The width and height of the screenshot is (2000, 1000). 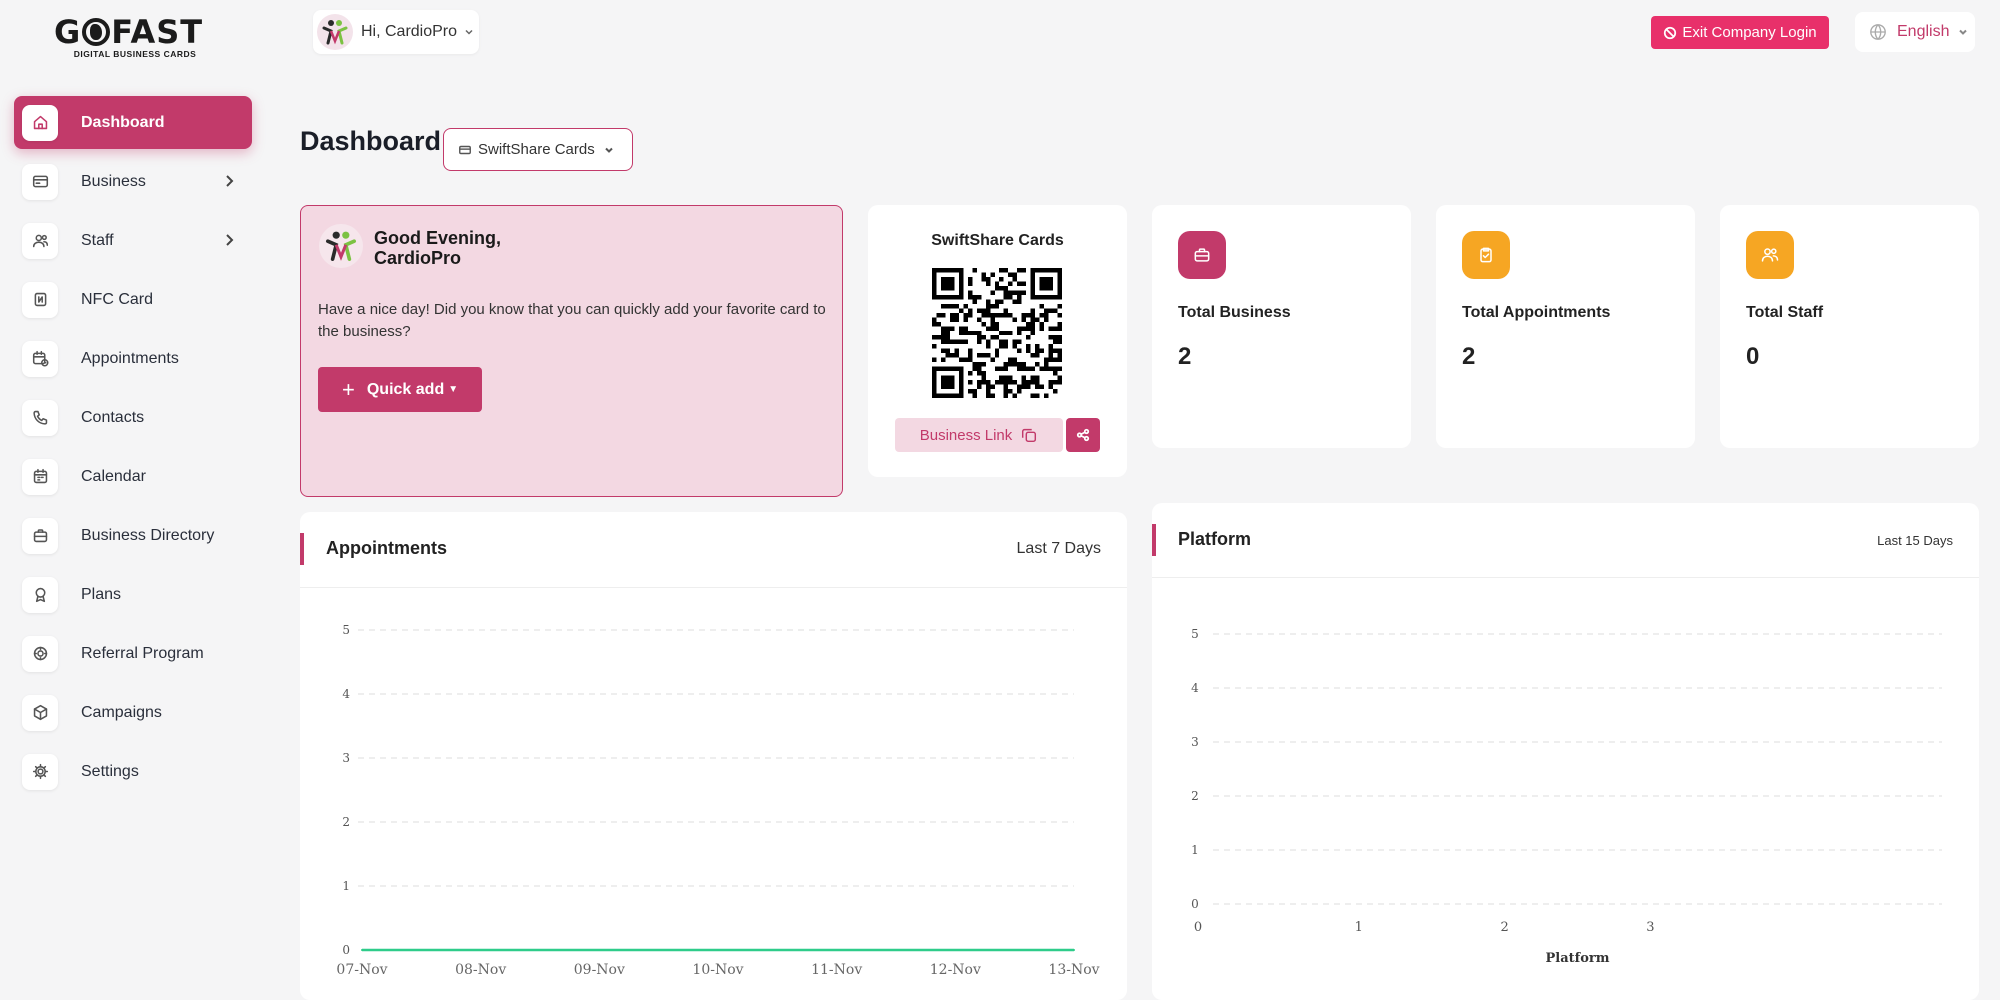 I want to click on sidebar-item-label: Dashboard, so click(x=123, y=122).